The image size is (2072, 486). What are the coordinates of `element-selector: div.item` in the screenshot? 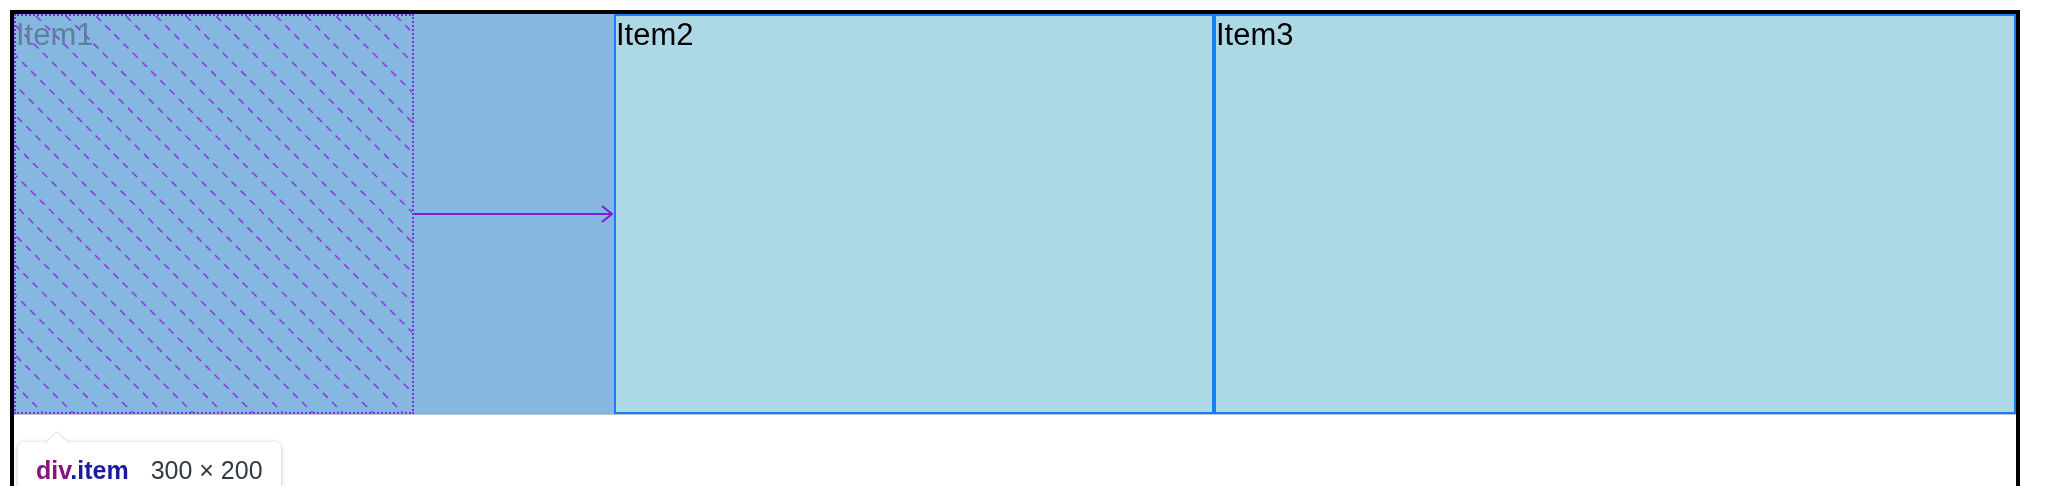 It's located at (82, 470).